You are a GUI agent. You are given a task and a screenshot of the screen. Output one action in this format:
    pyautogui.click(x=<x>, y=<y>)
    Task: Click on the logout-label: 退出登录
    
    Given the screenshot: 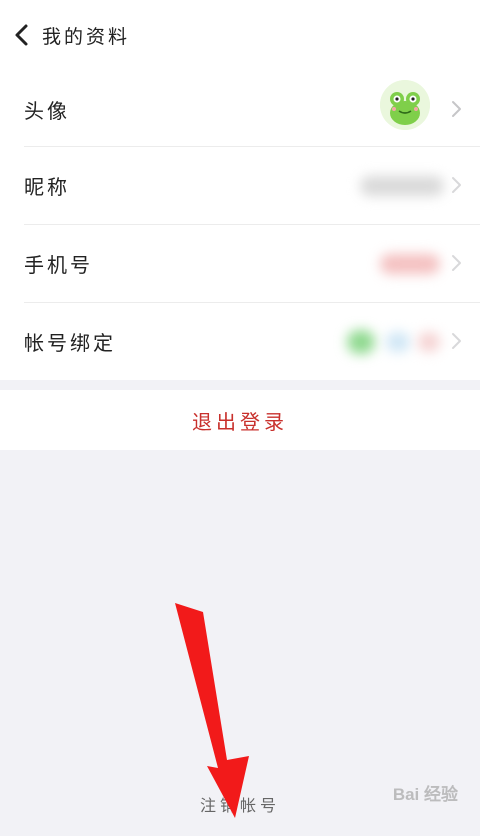 What is the action you would take?
    pyautogui.click(x=240, y=421)
    